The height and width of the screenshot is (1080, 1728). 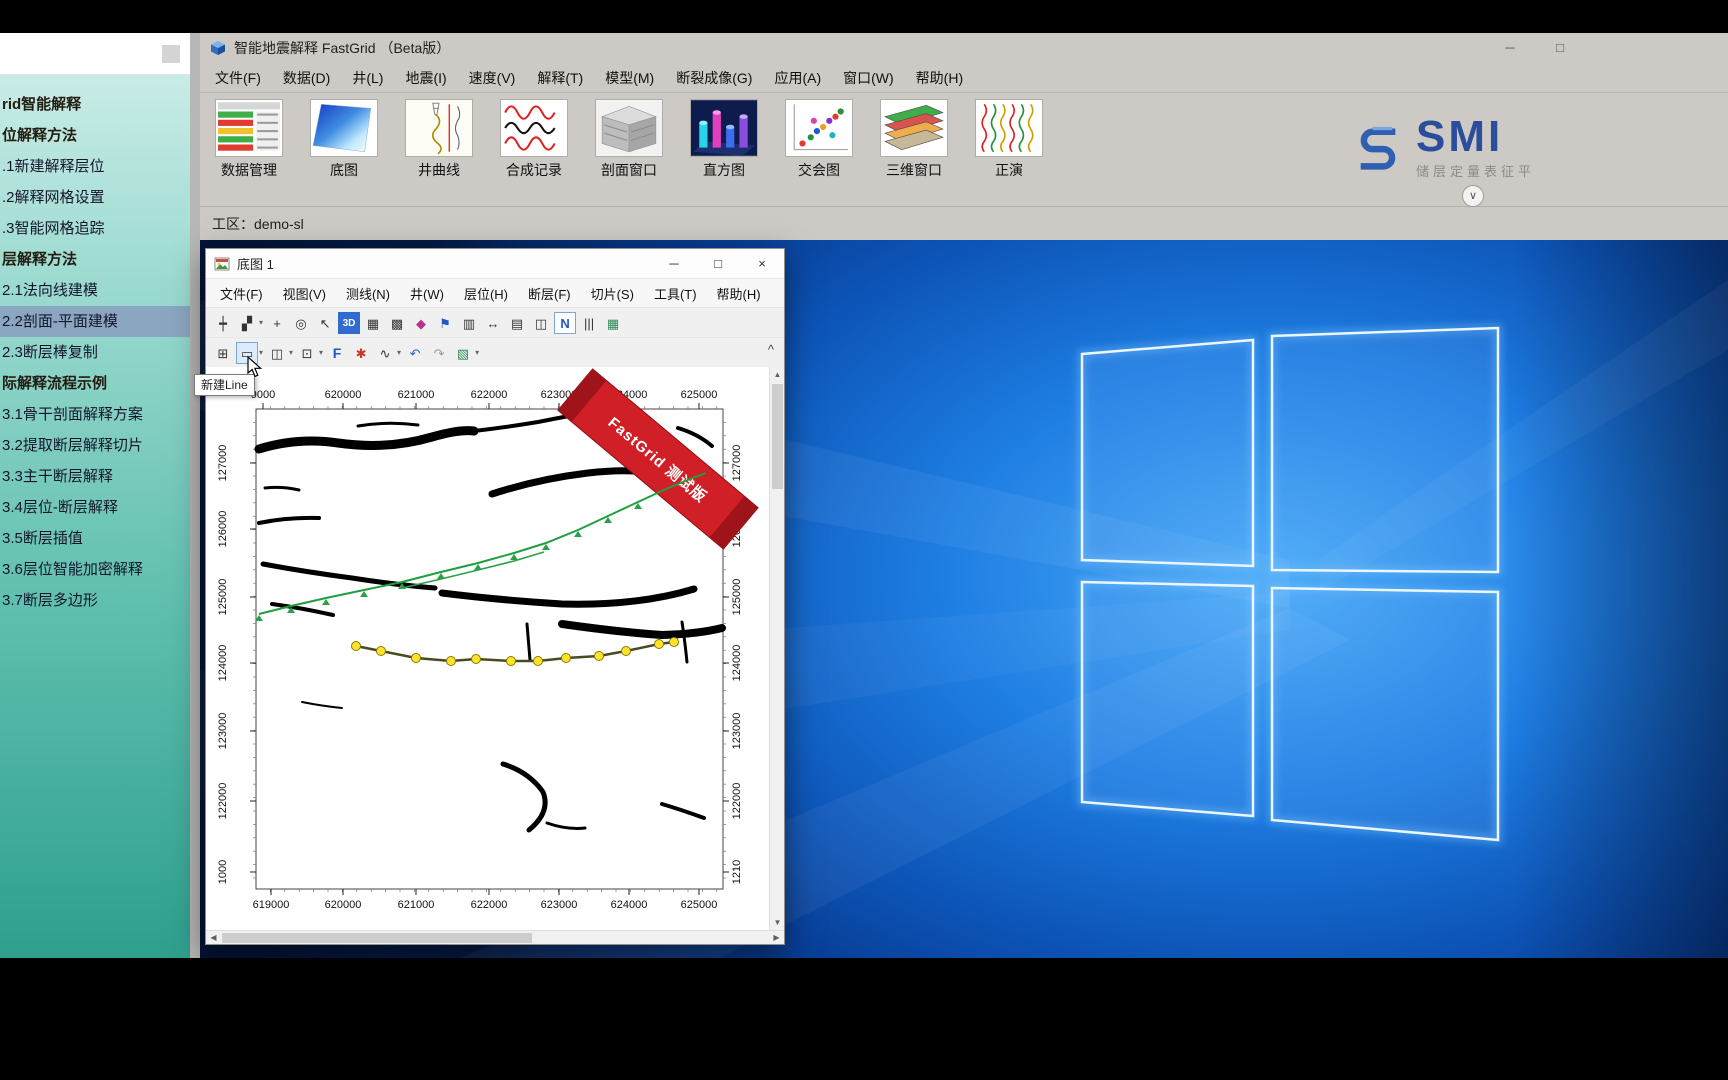 What do you see at coordinates (95, 104) in the screenshot?
I see `sidebar-item-0: rid智能解释` at bounding box center [95, 104].